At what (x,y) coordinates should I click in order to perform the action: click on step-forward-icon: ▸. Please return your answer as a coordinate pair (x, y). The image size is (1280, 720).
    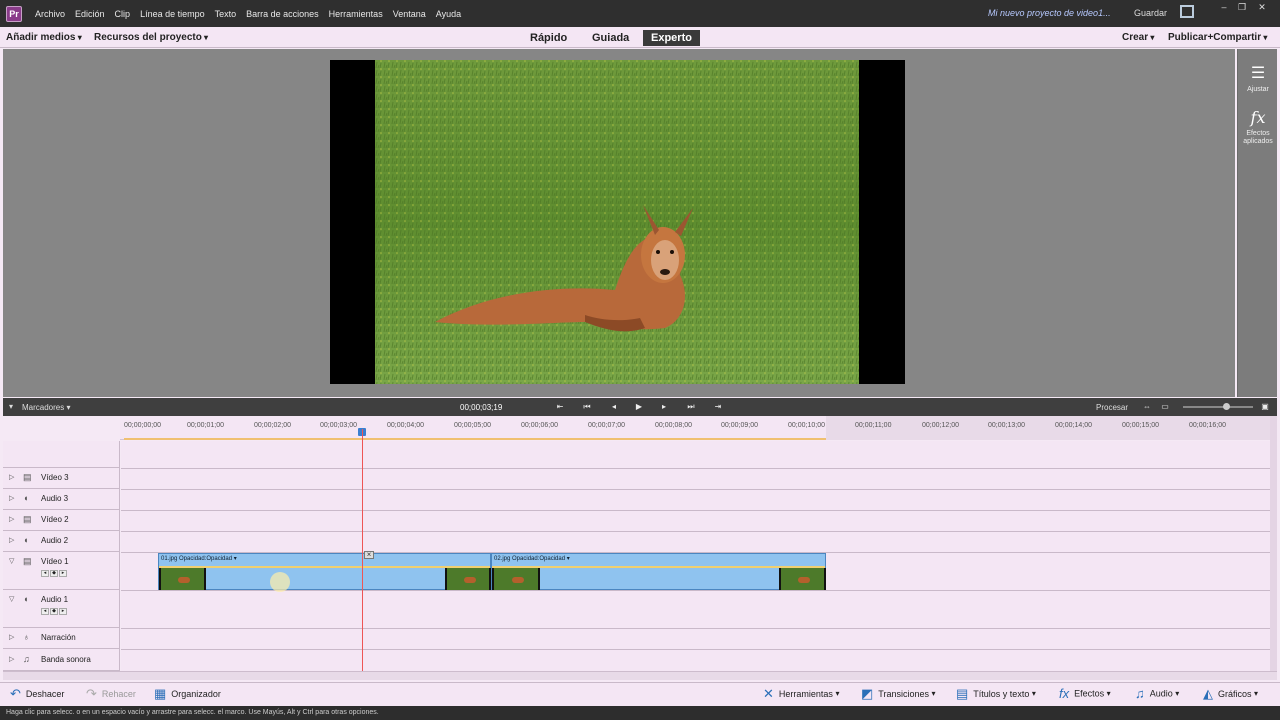
    Looking at the image, I should click on (664, 407).